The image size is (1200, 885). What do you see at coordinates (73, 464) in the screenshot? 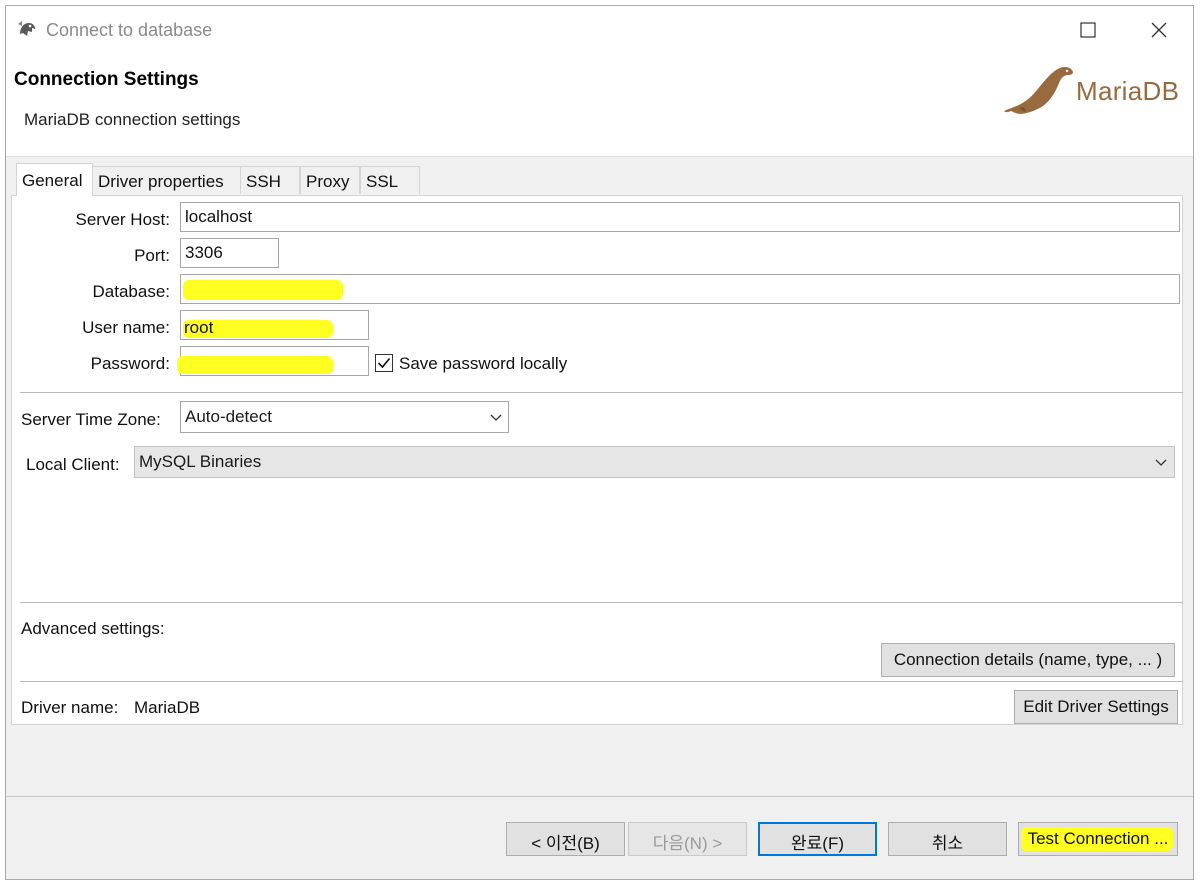
I see `local-client-label: Local Client:` at bounding box center [73, 464].